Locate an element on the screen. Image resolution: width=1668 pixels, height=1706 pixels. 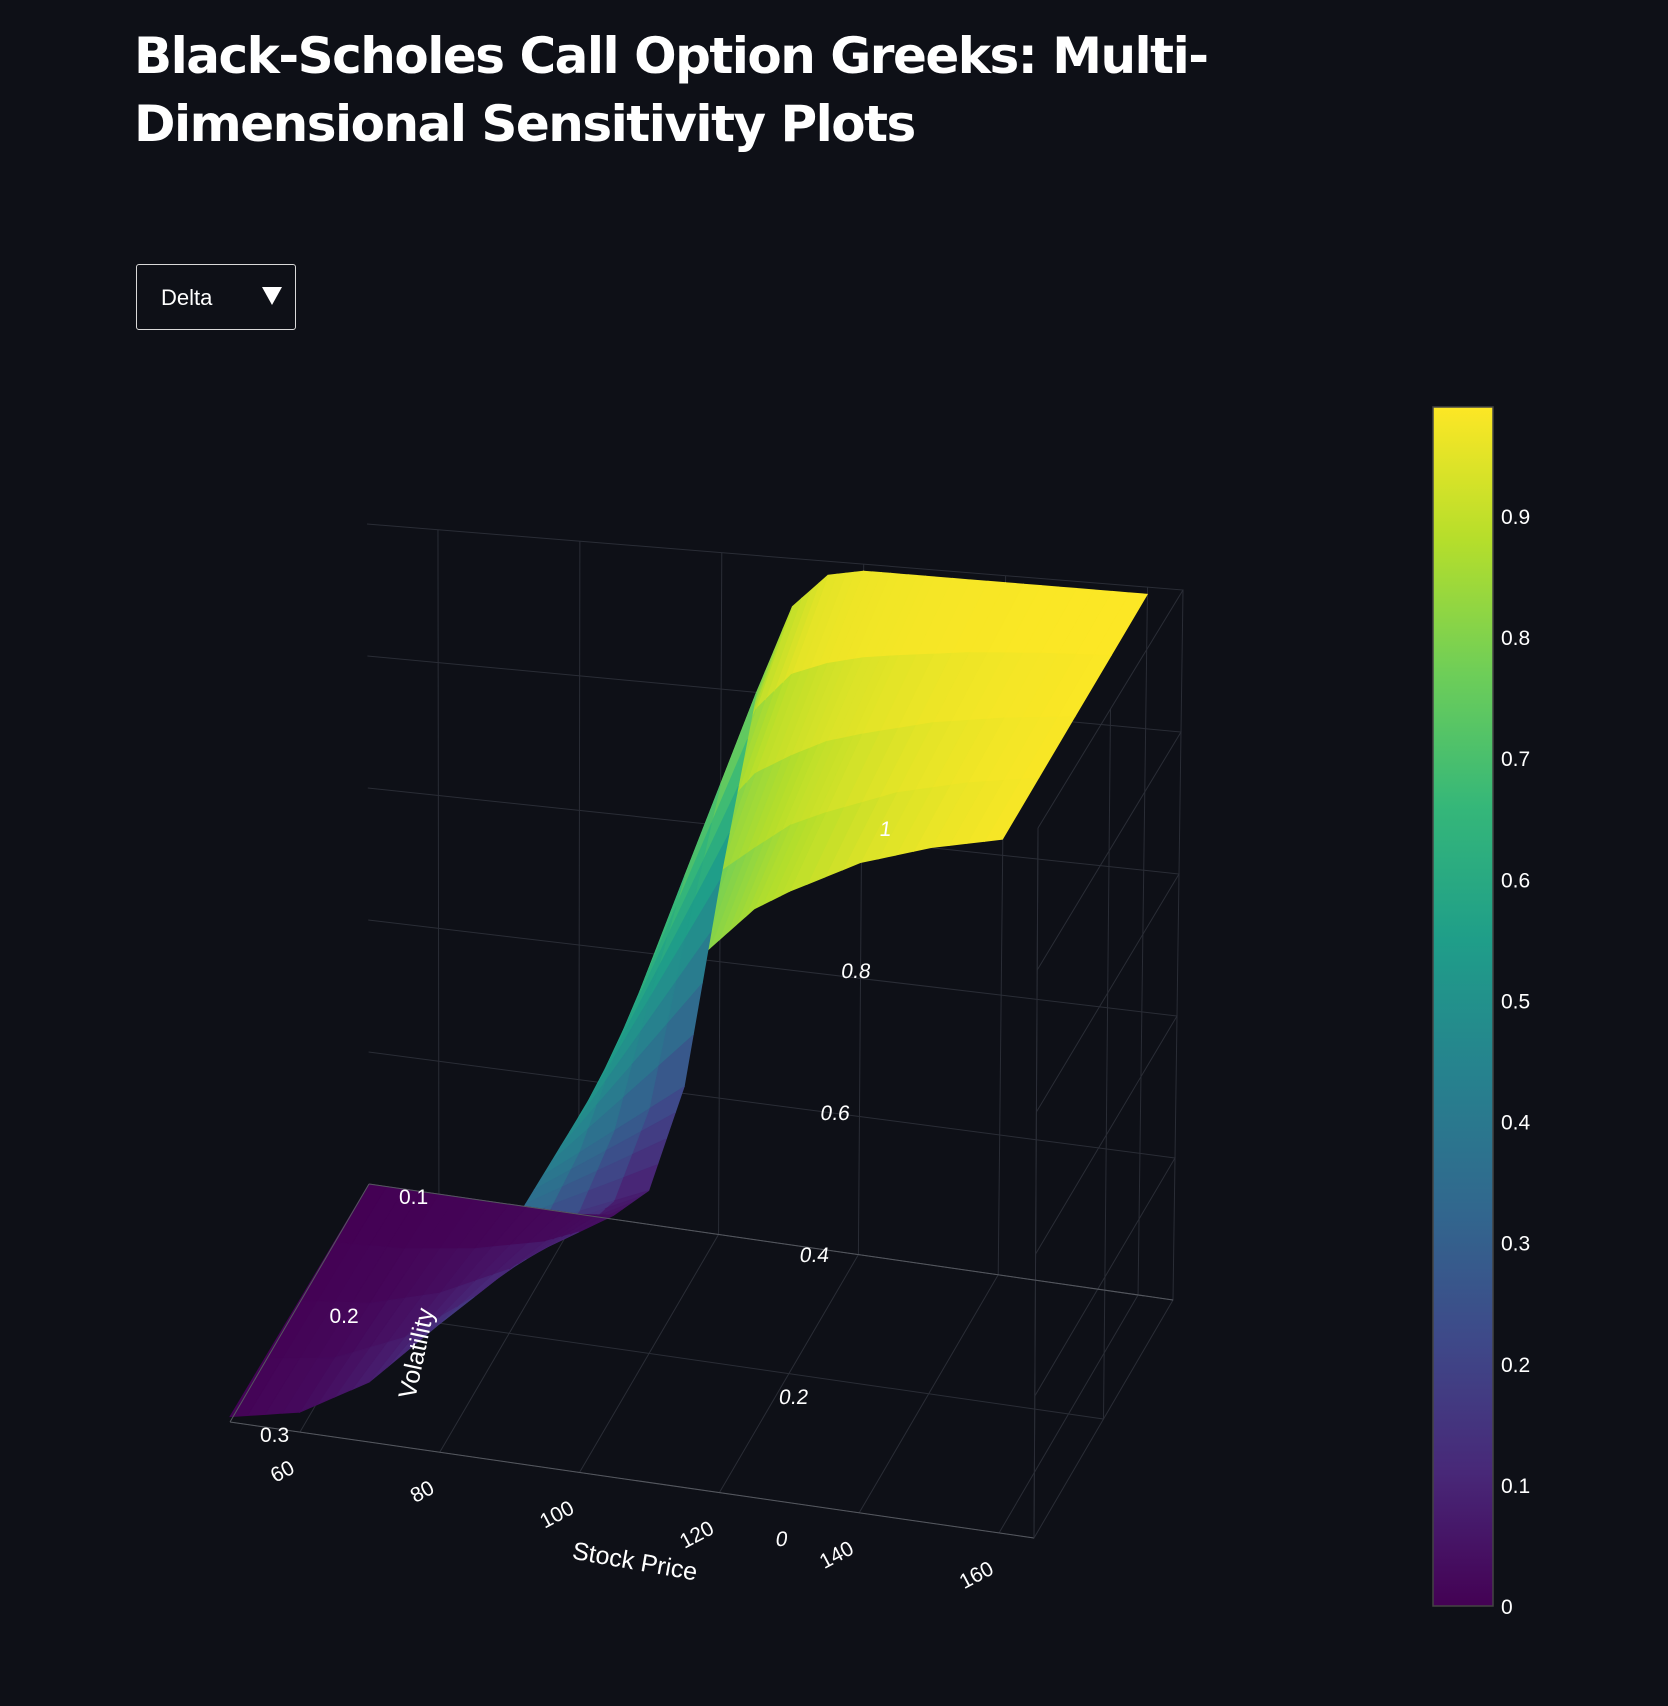
colorbar: 0 0.1 0.2 0.3 0.4 0.5 0.6 0.7 0.8 0.9 is located at coordinates (1481, 1012).